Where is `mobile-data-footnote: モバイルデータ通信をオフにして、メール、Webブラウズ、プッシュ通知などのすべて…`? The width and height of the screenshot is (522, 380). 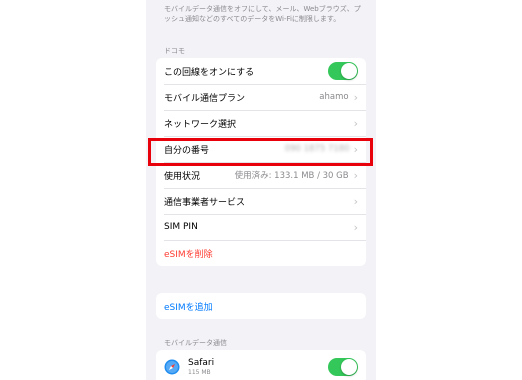 mobile-data-footnote: モバイルデータ通信をオフにして、メール、Webブラウズ、プッシュ通知などのすべて… is located at coordinates (262, 14).